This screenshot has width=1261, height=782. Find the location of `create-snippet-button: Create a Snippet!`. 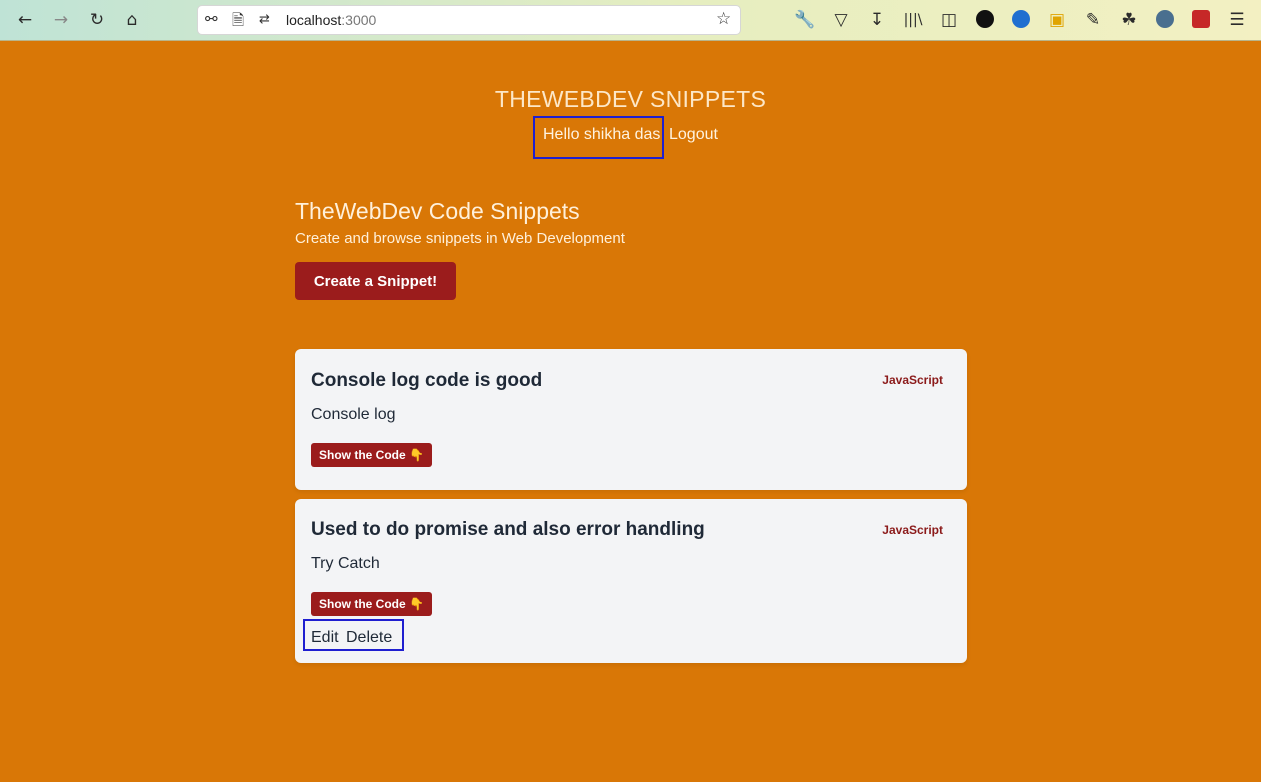

create-snippet-button: Create a Snippet! is located at coordinates (375, 281).